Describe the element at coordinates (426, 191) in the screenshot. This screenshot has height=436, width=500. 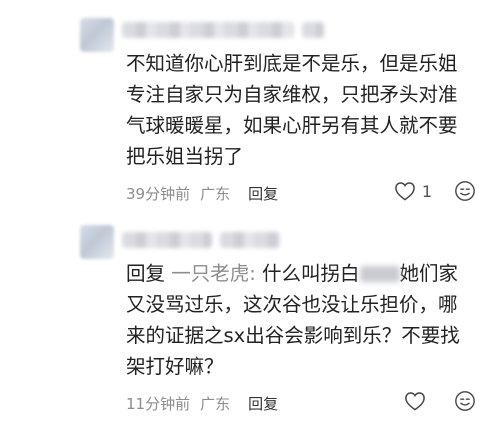
I see `like-count: 1` at that location.